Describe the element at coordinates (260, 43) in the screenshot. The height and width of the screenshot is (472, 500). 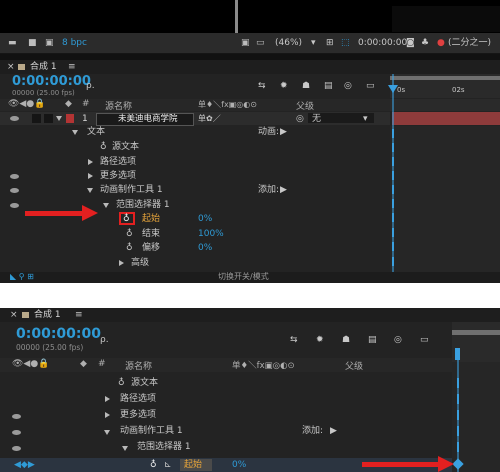
I see `monitor-icon: ▭` at that location.